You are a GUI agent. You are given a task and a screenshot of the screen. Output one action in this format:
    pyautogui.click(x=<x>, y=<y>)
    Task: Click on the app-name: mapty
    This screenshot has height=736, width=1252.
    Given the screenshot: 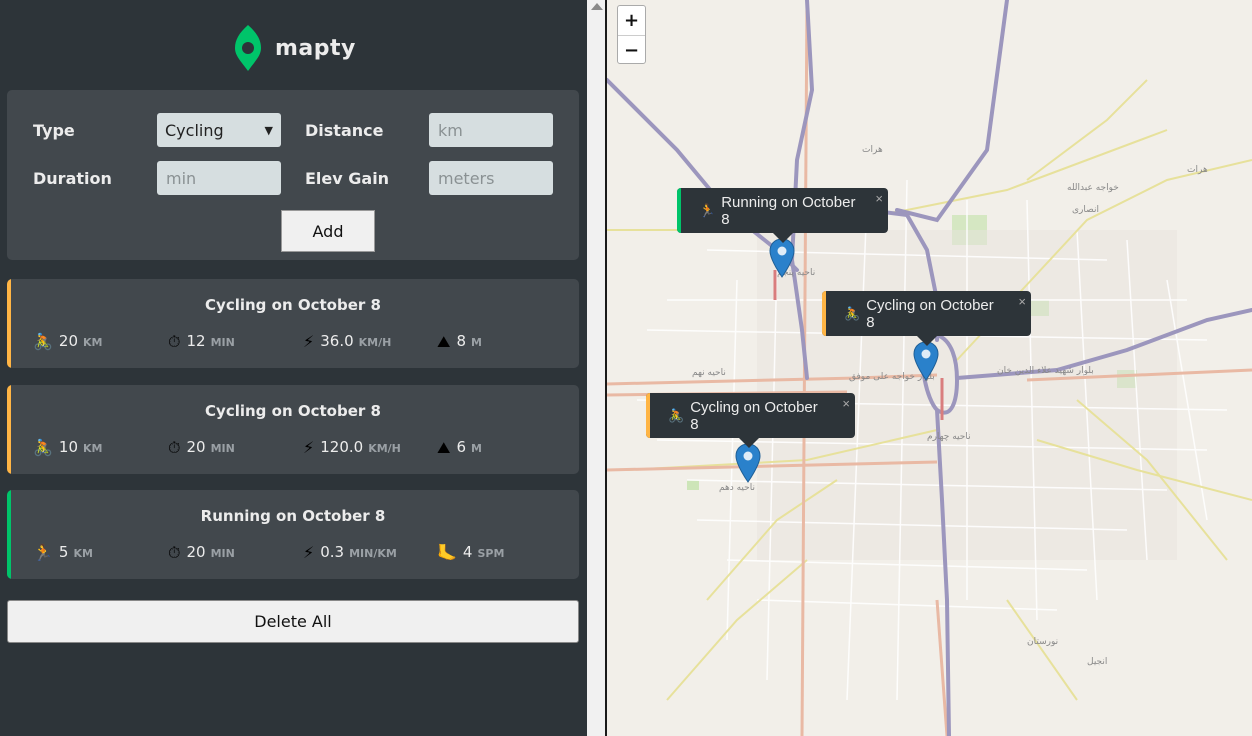 What is the action you would take?
    pyautogui.click(x=315, y=48)
    